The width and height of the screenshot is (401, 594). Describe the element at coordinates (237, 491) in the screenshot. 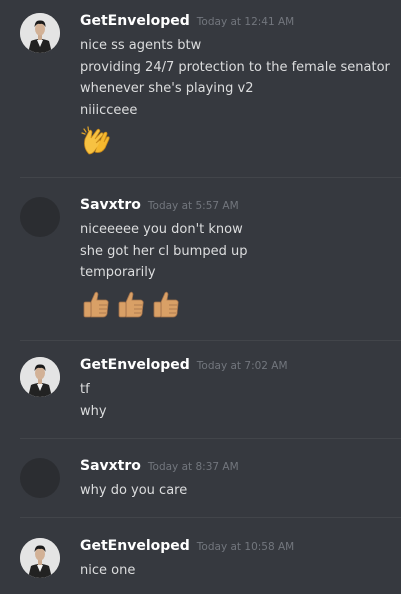

I see `message-content: why do you care` at that location.